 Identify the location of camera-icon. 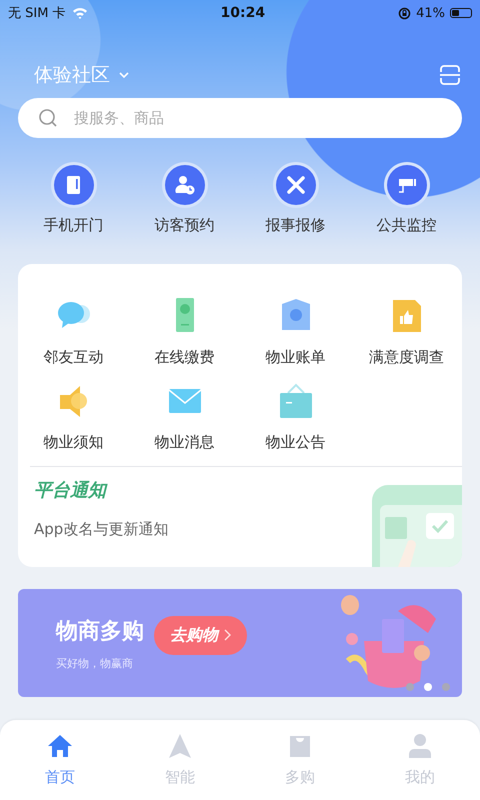
(407, 185).